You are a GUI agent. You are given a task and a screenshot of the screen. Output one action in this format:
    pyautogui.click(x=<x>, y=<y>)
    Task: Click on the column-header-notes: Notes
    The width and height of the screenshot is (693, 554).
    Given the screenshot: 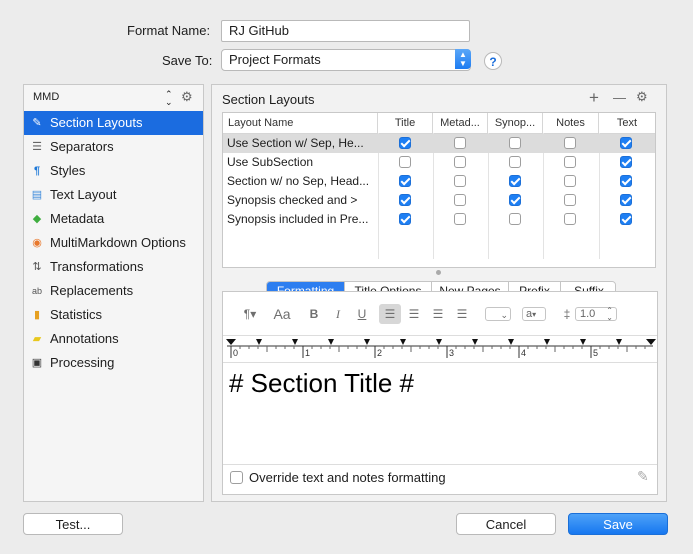 What is the action you would take?
    pyautogui.click(x=571, y=123)
    